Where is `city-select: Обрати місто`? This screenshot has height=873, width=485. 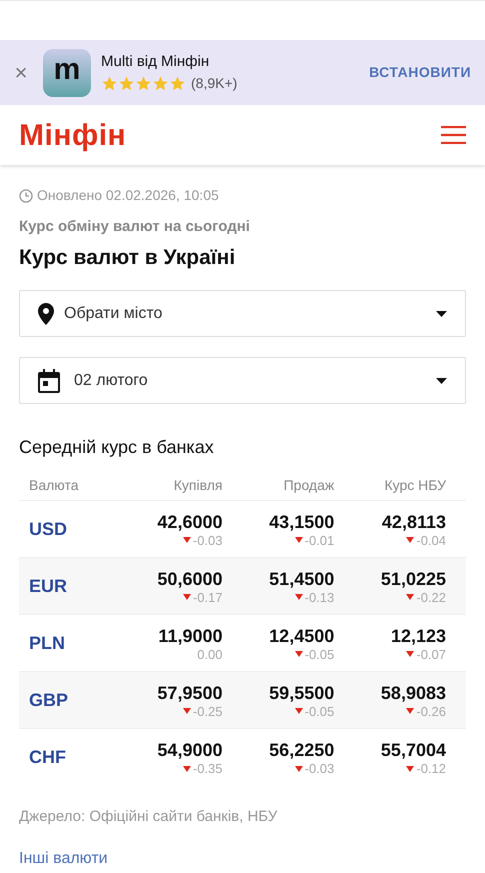 city-select: Обрати місто is located at coordinates (242, 313).